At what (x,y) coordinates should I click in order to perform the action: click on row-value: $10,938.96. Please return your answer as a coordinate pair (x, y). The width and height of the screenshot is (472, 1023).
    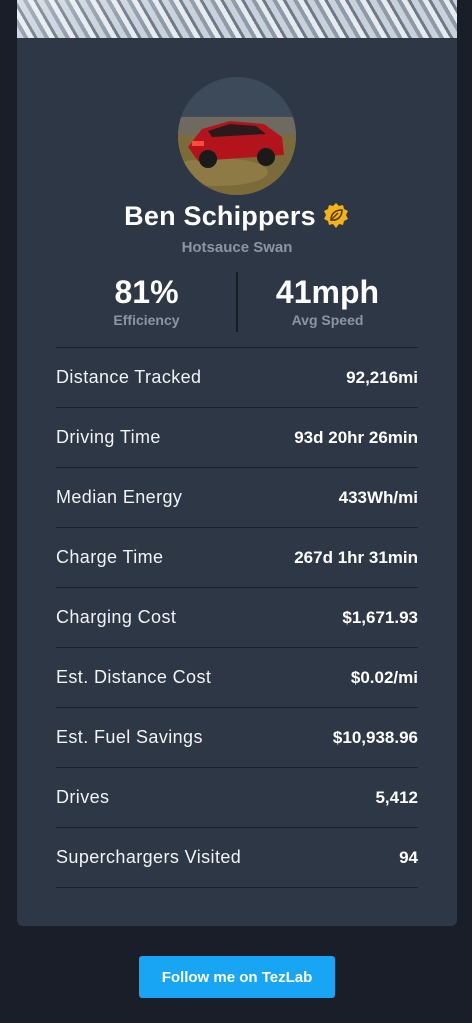
    Looking at the image, I should click on (375, 737).